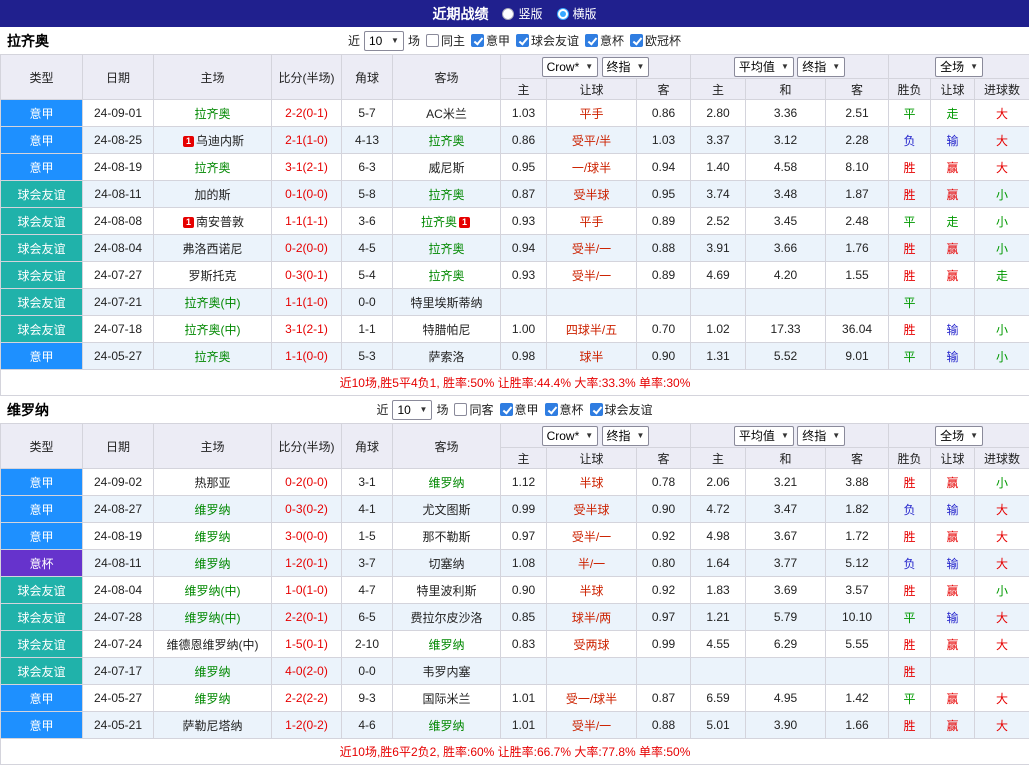 This screenshot has height=765, width=1029. Describe the element at coordinates (592, 671) in the screenshot. I see `handicap-line` at that location.